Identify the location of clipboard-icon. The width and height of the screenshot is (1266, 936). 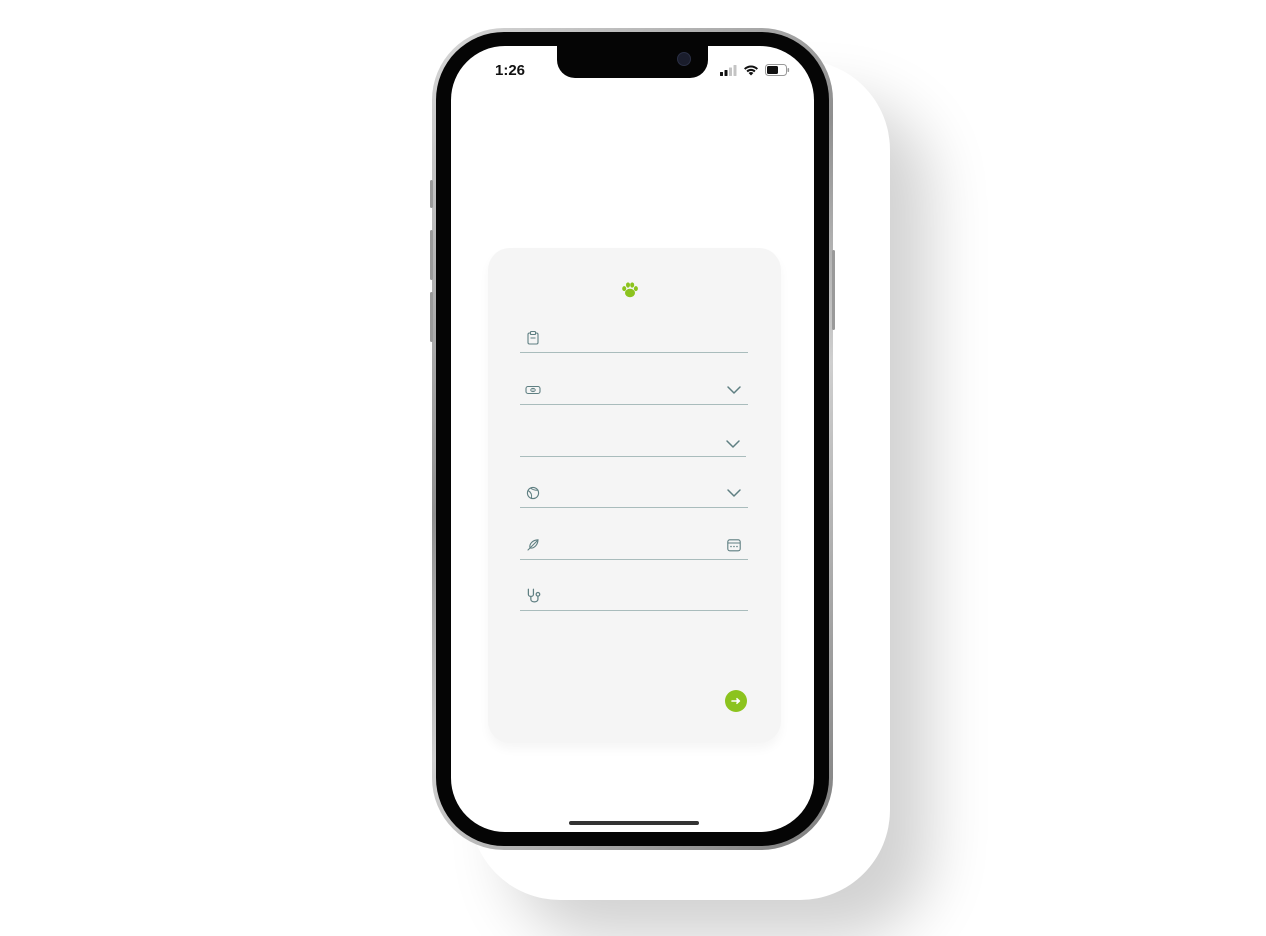
(533, 337).